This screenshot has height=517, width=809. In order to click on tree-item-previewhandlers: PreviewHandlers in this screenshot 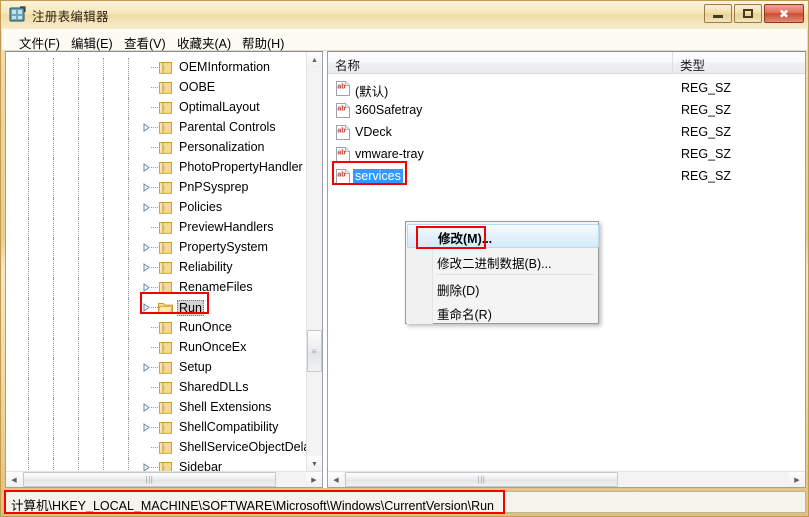, I will do `click(157, 228)`.